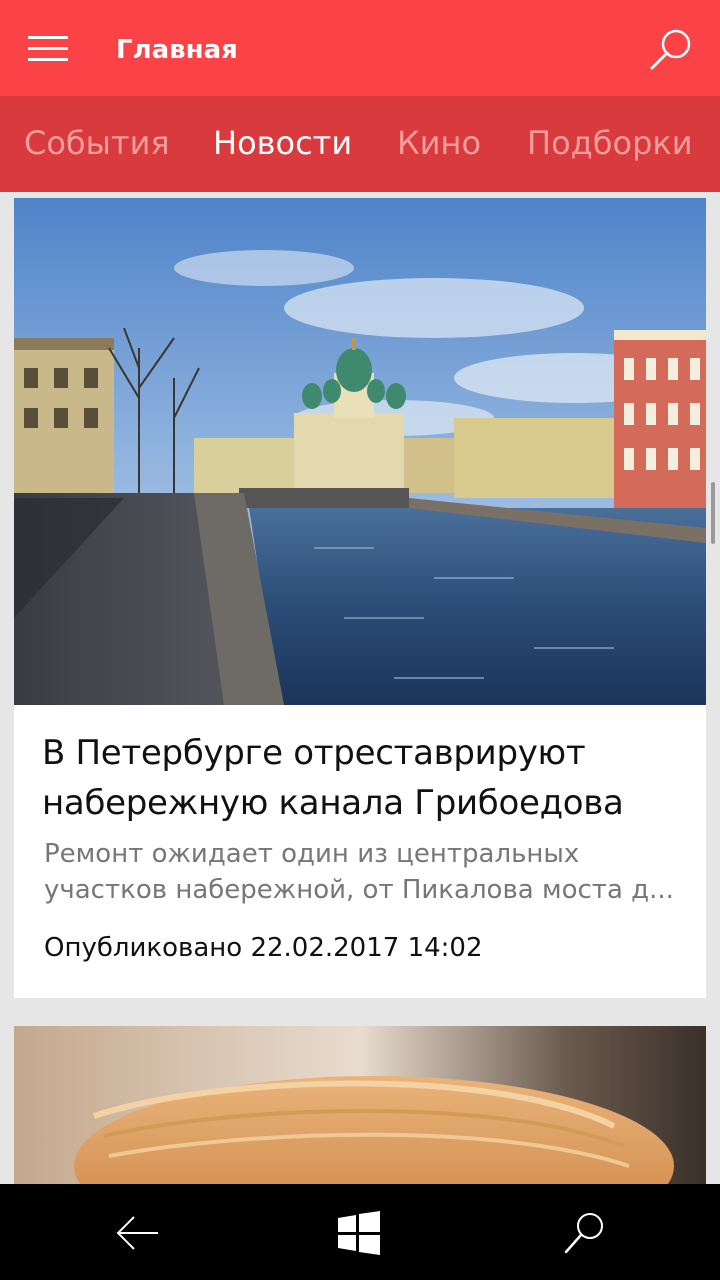 The image size is (720, 1280). Describe the element at coordinates (360, 48) in the screenshot. I see `title-bar: Главная` at that location.